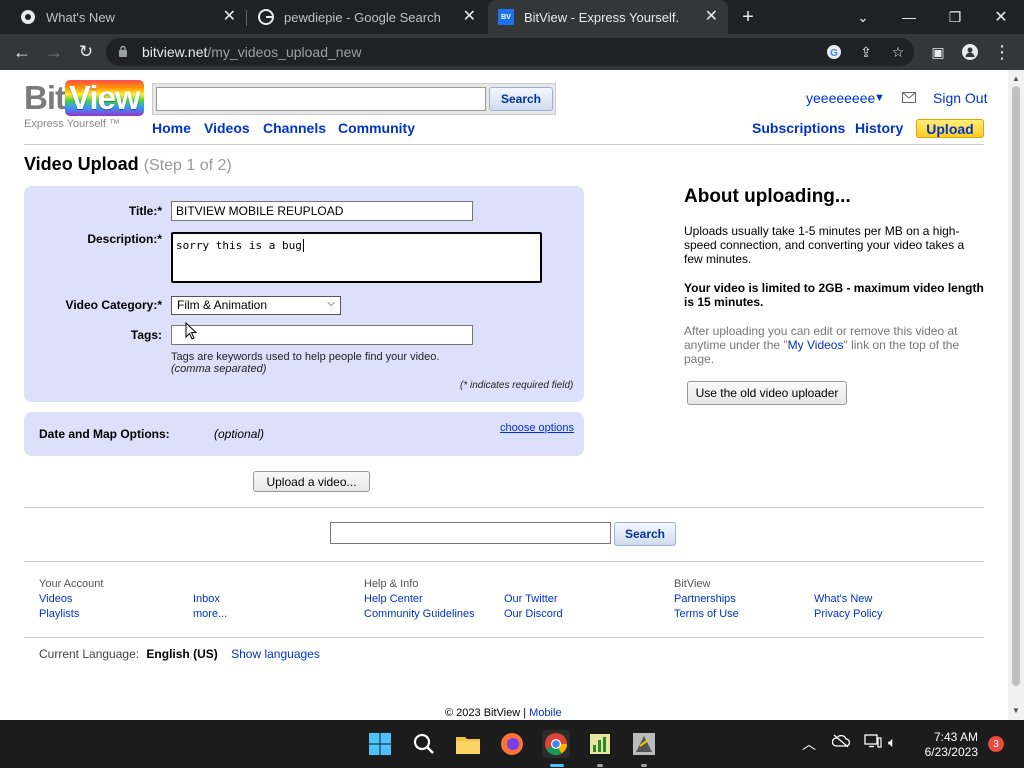 Image resolution: width=1024 pixels, height=768 pixels. What do you see at coordinates (938, 52) in the screenshot?
I see `side-panel-icon: ▣` at bounding box center [938, 52].